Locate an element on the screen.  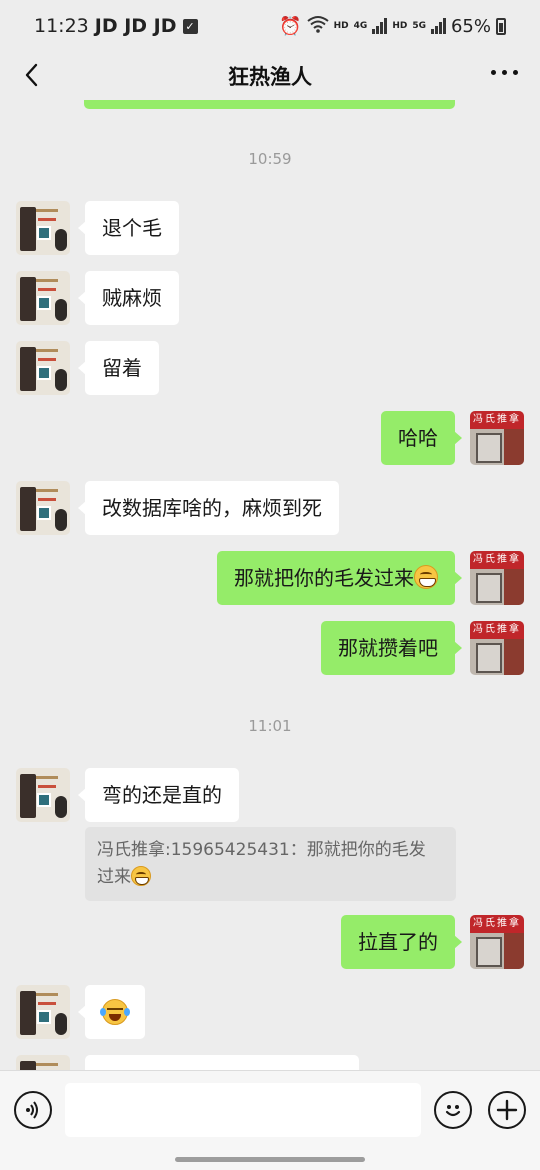
emoji-button is located at coordinates (453, 1110).